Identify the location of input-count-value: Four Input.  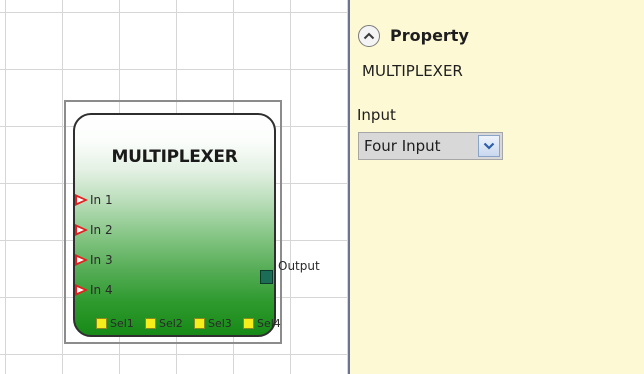
(402, 146).